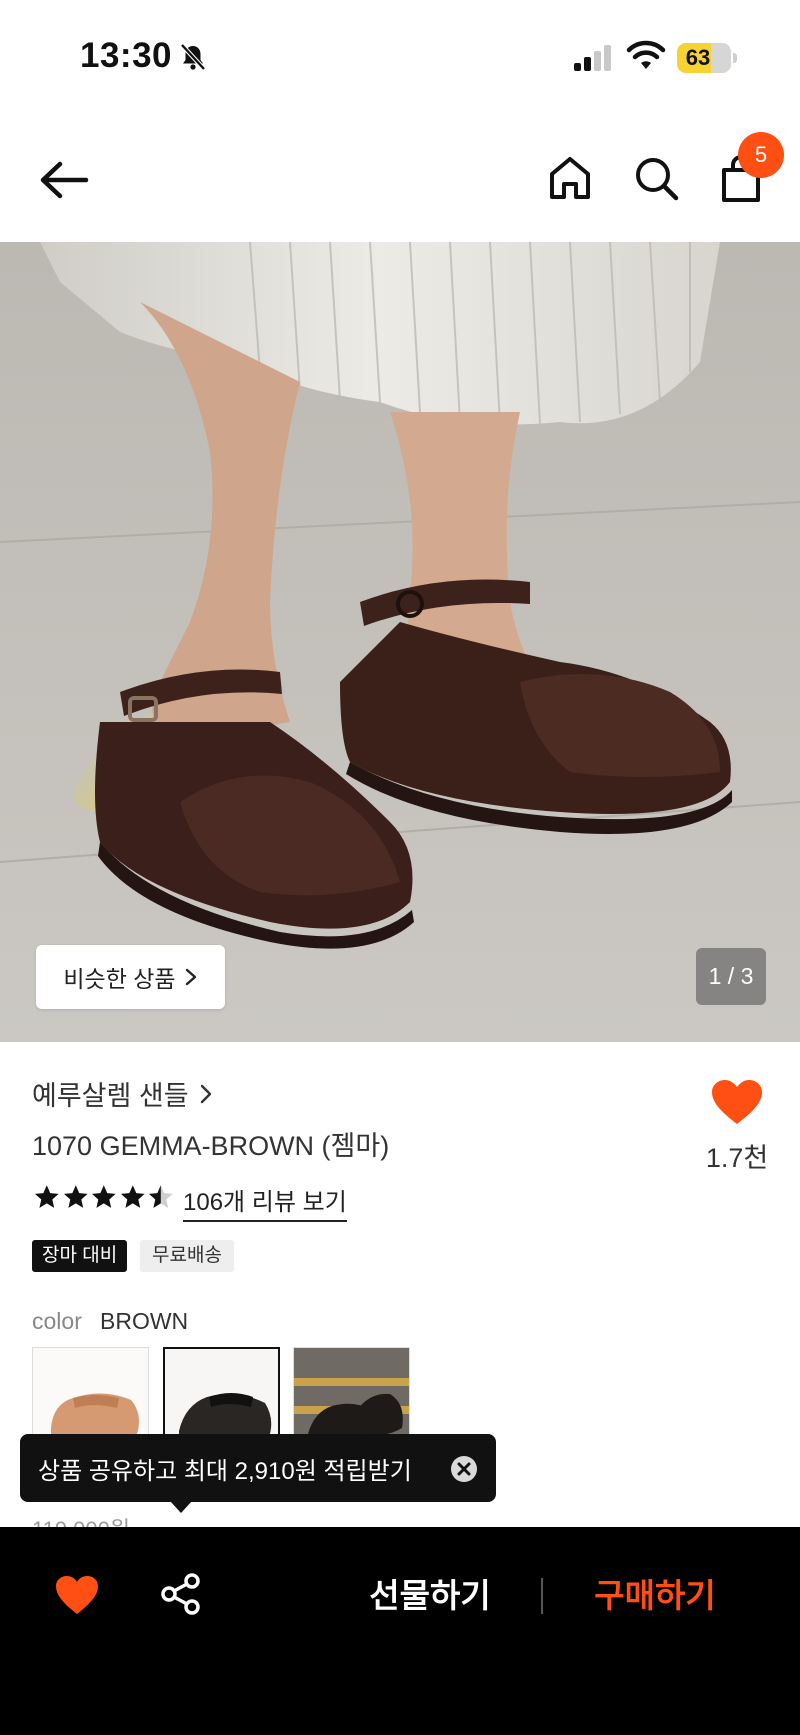  What do you see at coordinates (570, 178) in the screenshot?
I see `home-icon` at bounding box center [570, 178].